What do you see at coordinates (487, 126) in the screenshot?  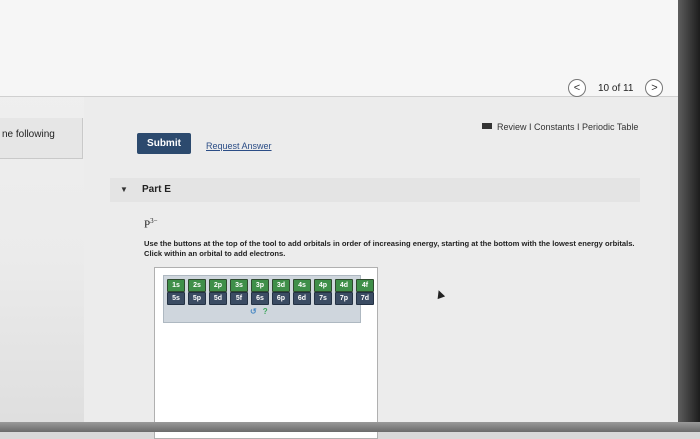 I see `book-icon` at bounding box center [487, 126].